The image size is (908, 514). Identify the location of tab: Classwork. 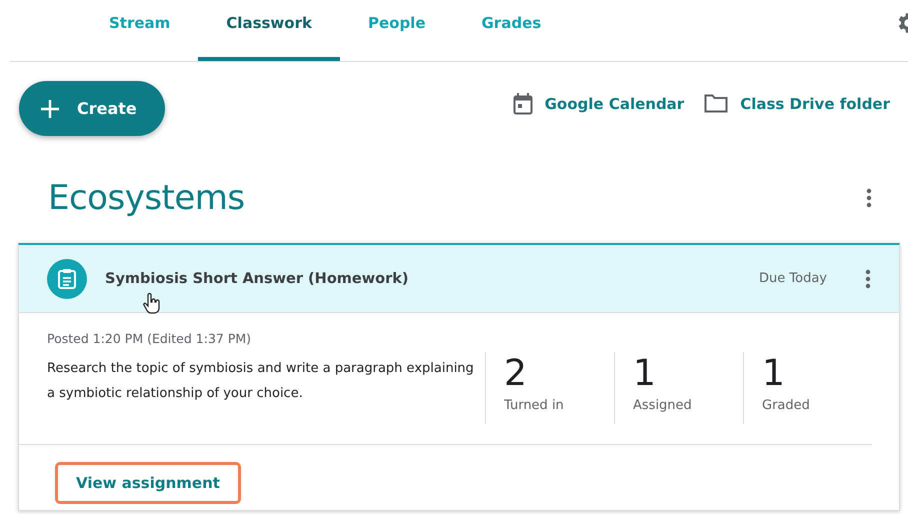
(269, 30).